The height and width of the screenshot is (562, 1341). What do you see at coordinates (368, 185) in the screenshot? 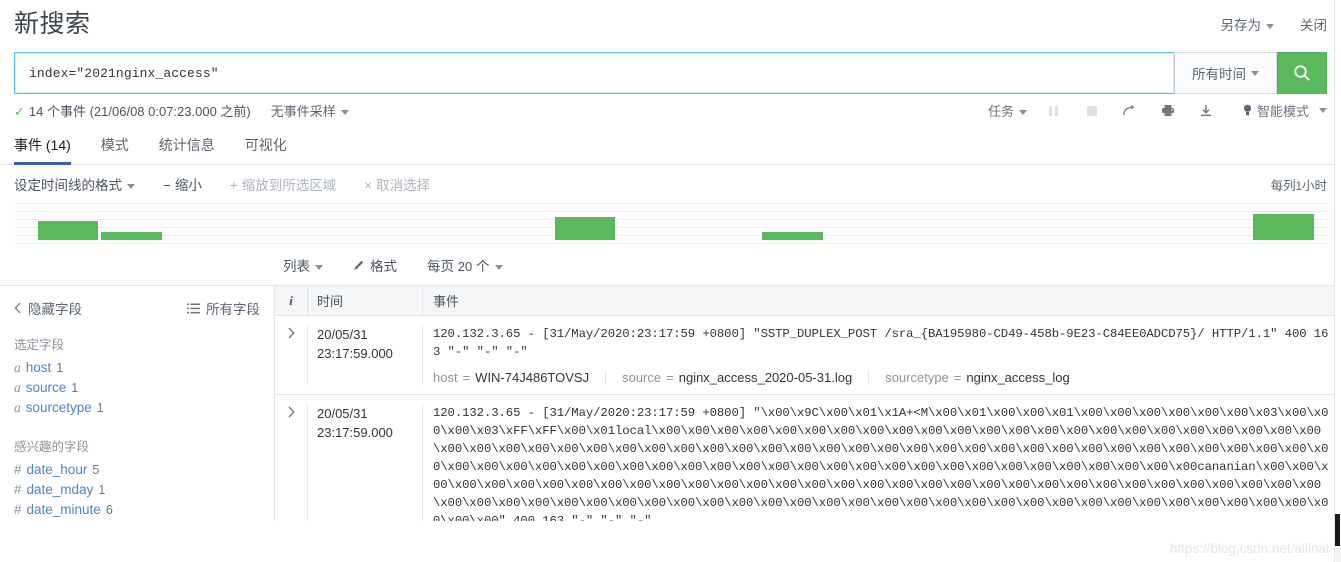
I see `close-icon: ×` at bounding box center [368, 185].